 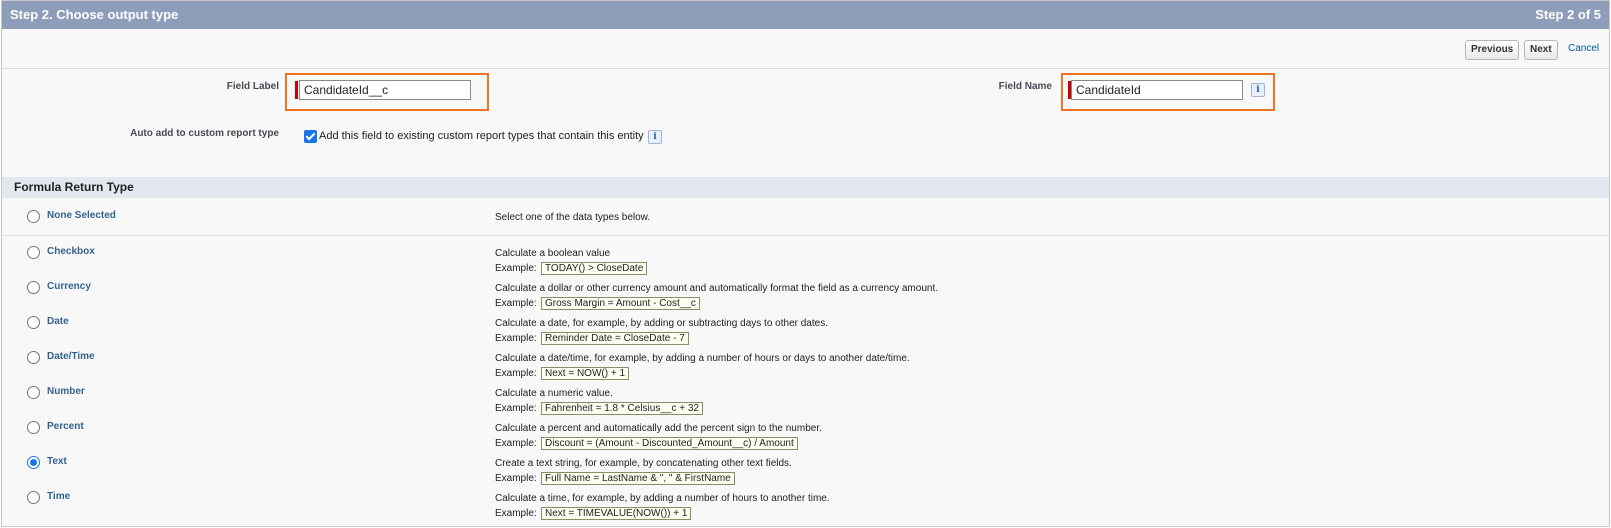 I want to click on option-description: Select one of the data types below., so click(x=573, y=217).